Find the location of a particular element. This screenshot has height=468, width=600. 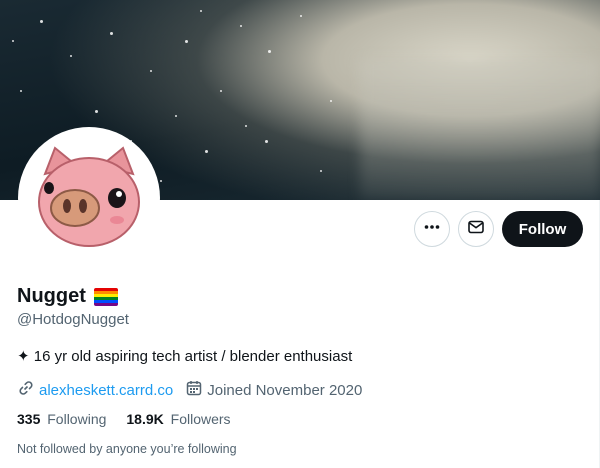

follow-stats: 335 Following 18.9K Followers is located at coordinates (134, 419).